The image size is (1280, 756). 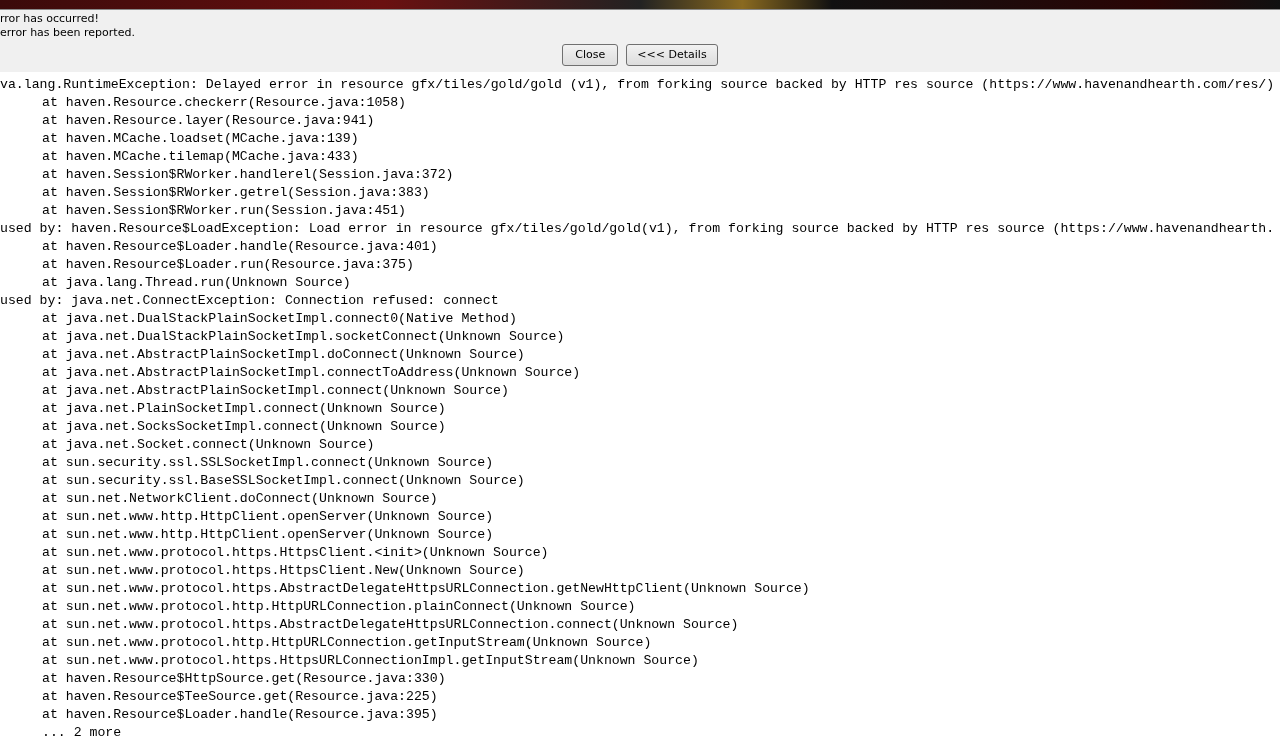 What do you see at coordinates (283, 354) in the screenshot?
I see `stack-frame-line: at java.net.AbstractPlainSocketImpl.doConnect(Unknown Source)` at bounding box center [283, 354].